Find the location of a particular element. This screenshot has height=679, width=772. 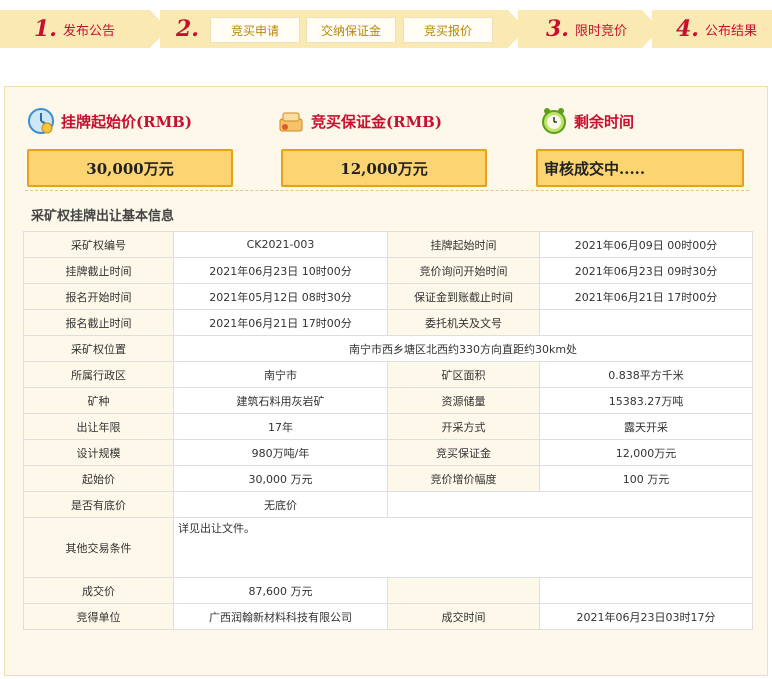

step-4: 4. 公布结果 is located at coordinates (712, 29).